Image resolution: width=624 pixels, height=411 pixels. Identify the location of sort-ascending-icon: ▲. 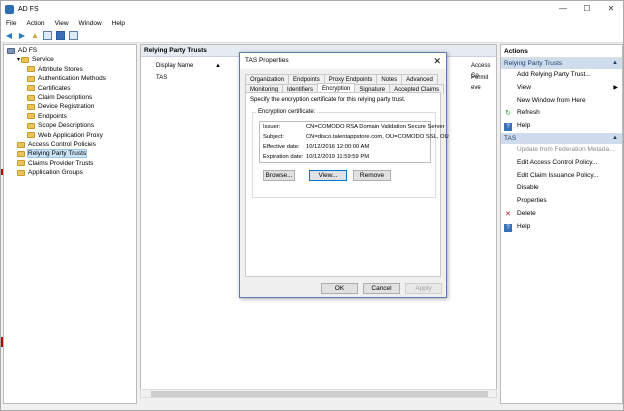
(218, 66).